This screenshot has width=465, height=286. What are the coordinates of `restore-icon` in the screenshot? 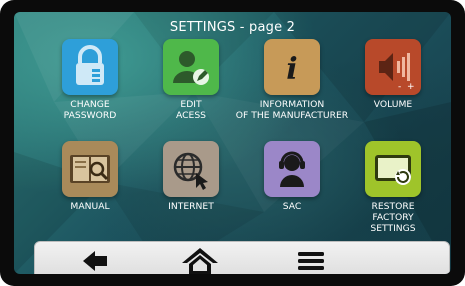 It's located at (393, 170).